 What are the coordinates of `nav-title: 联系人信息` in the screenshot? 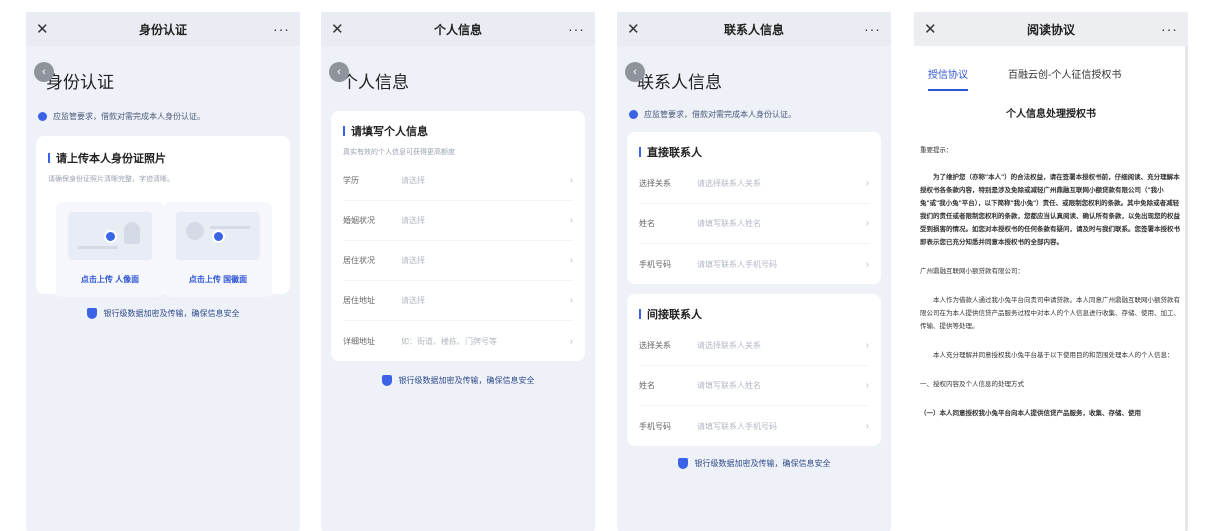 It's located at (753, 29).